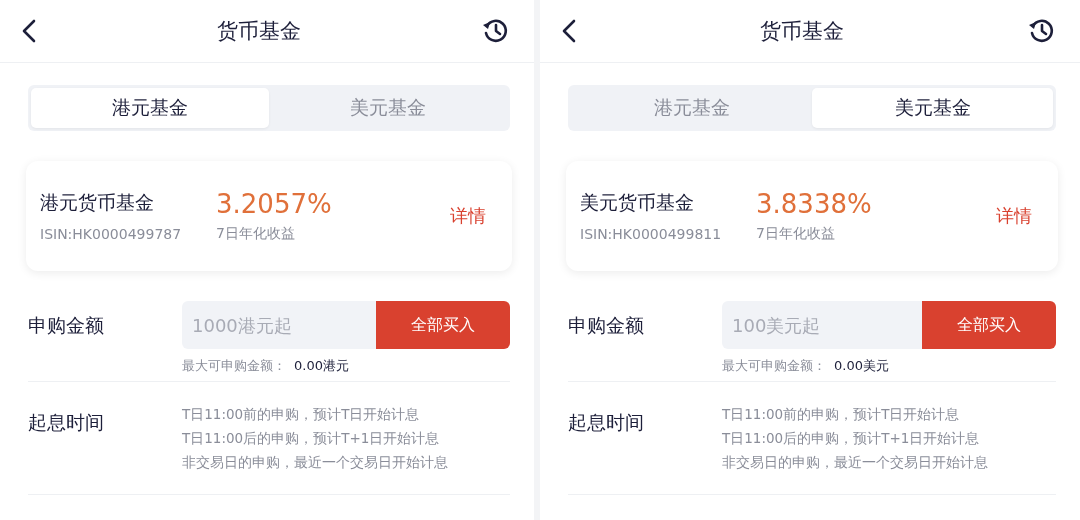 The height and width of the screenshot is (520, 1080). What do you see at coordinates (97, 202) in the screenshot?
I see `fund-name: 港元货币基金` at bounding box center [97, 202].